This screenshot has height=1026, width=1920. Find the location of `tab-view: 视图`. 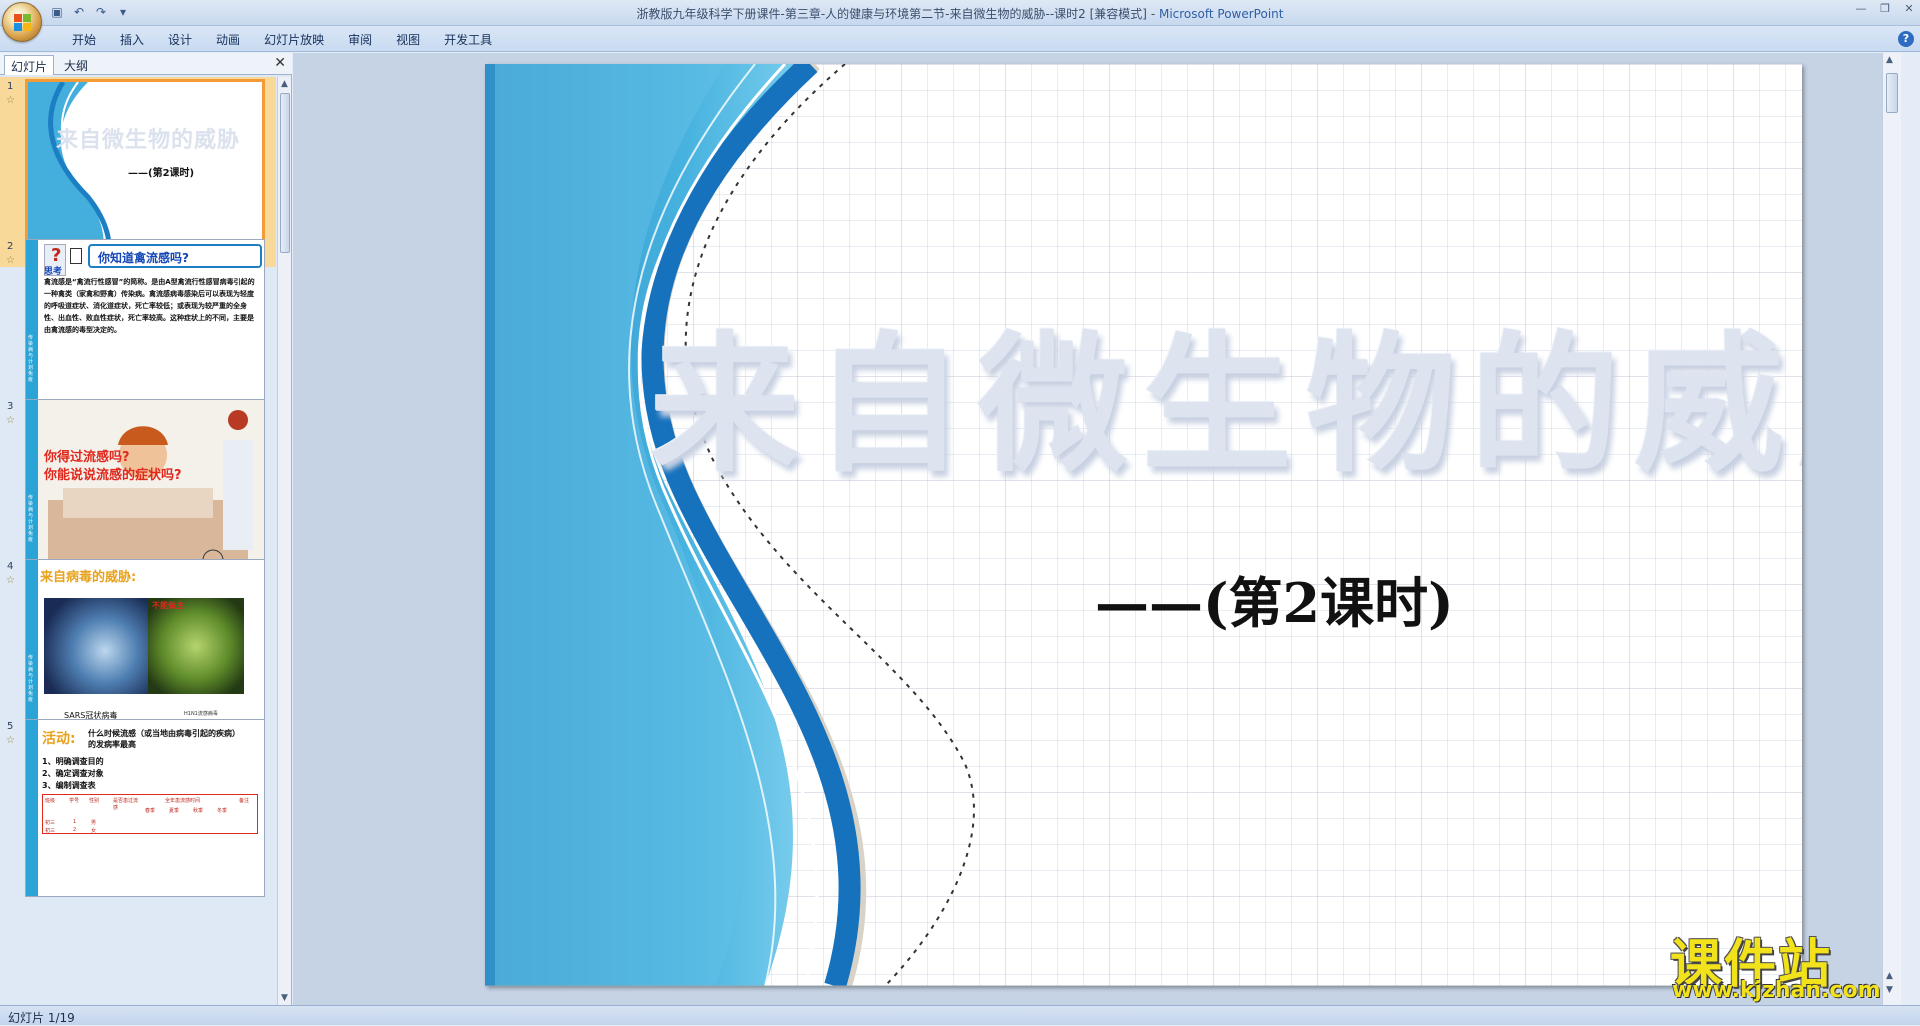

tab-view: 视图 is located at coordinates (408, 40).